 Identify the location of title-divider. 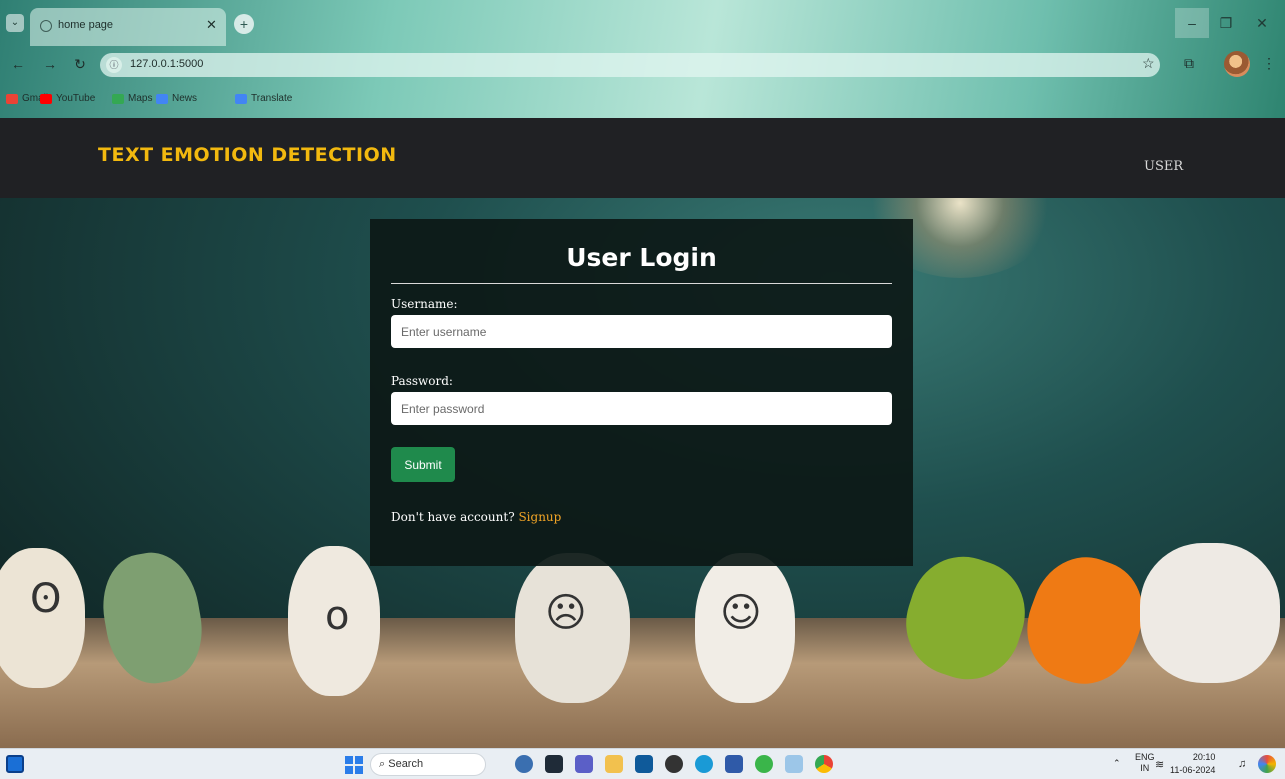
(641, 283).